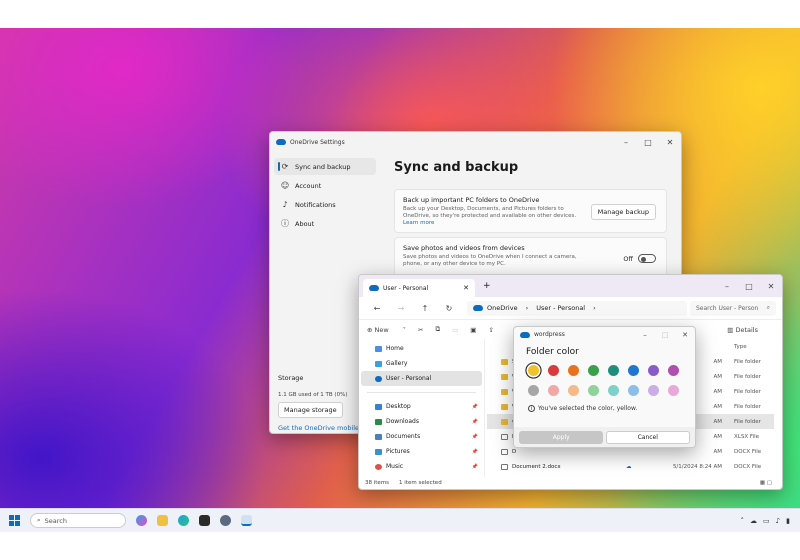 The height and width of the screenshot is (560, 800). What do you see at coordinates (464, 248) in the screenshot?
I see `photos-title: Save photos and videos from devices` at bounding box center [464, 248].